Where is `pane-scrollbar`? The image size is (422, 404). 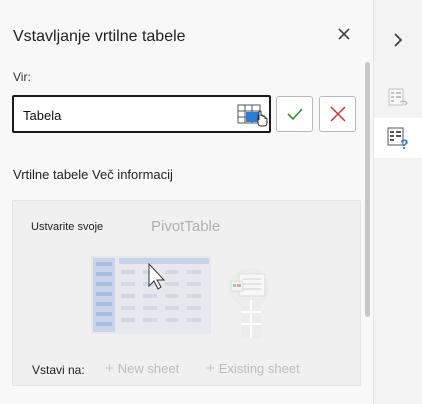
pane-scrollbar is located at coordinates (367, 189).